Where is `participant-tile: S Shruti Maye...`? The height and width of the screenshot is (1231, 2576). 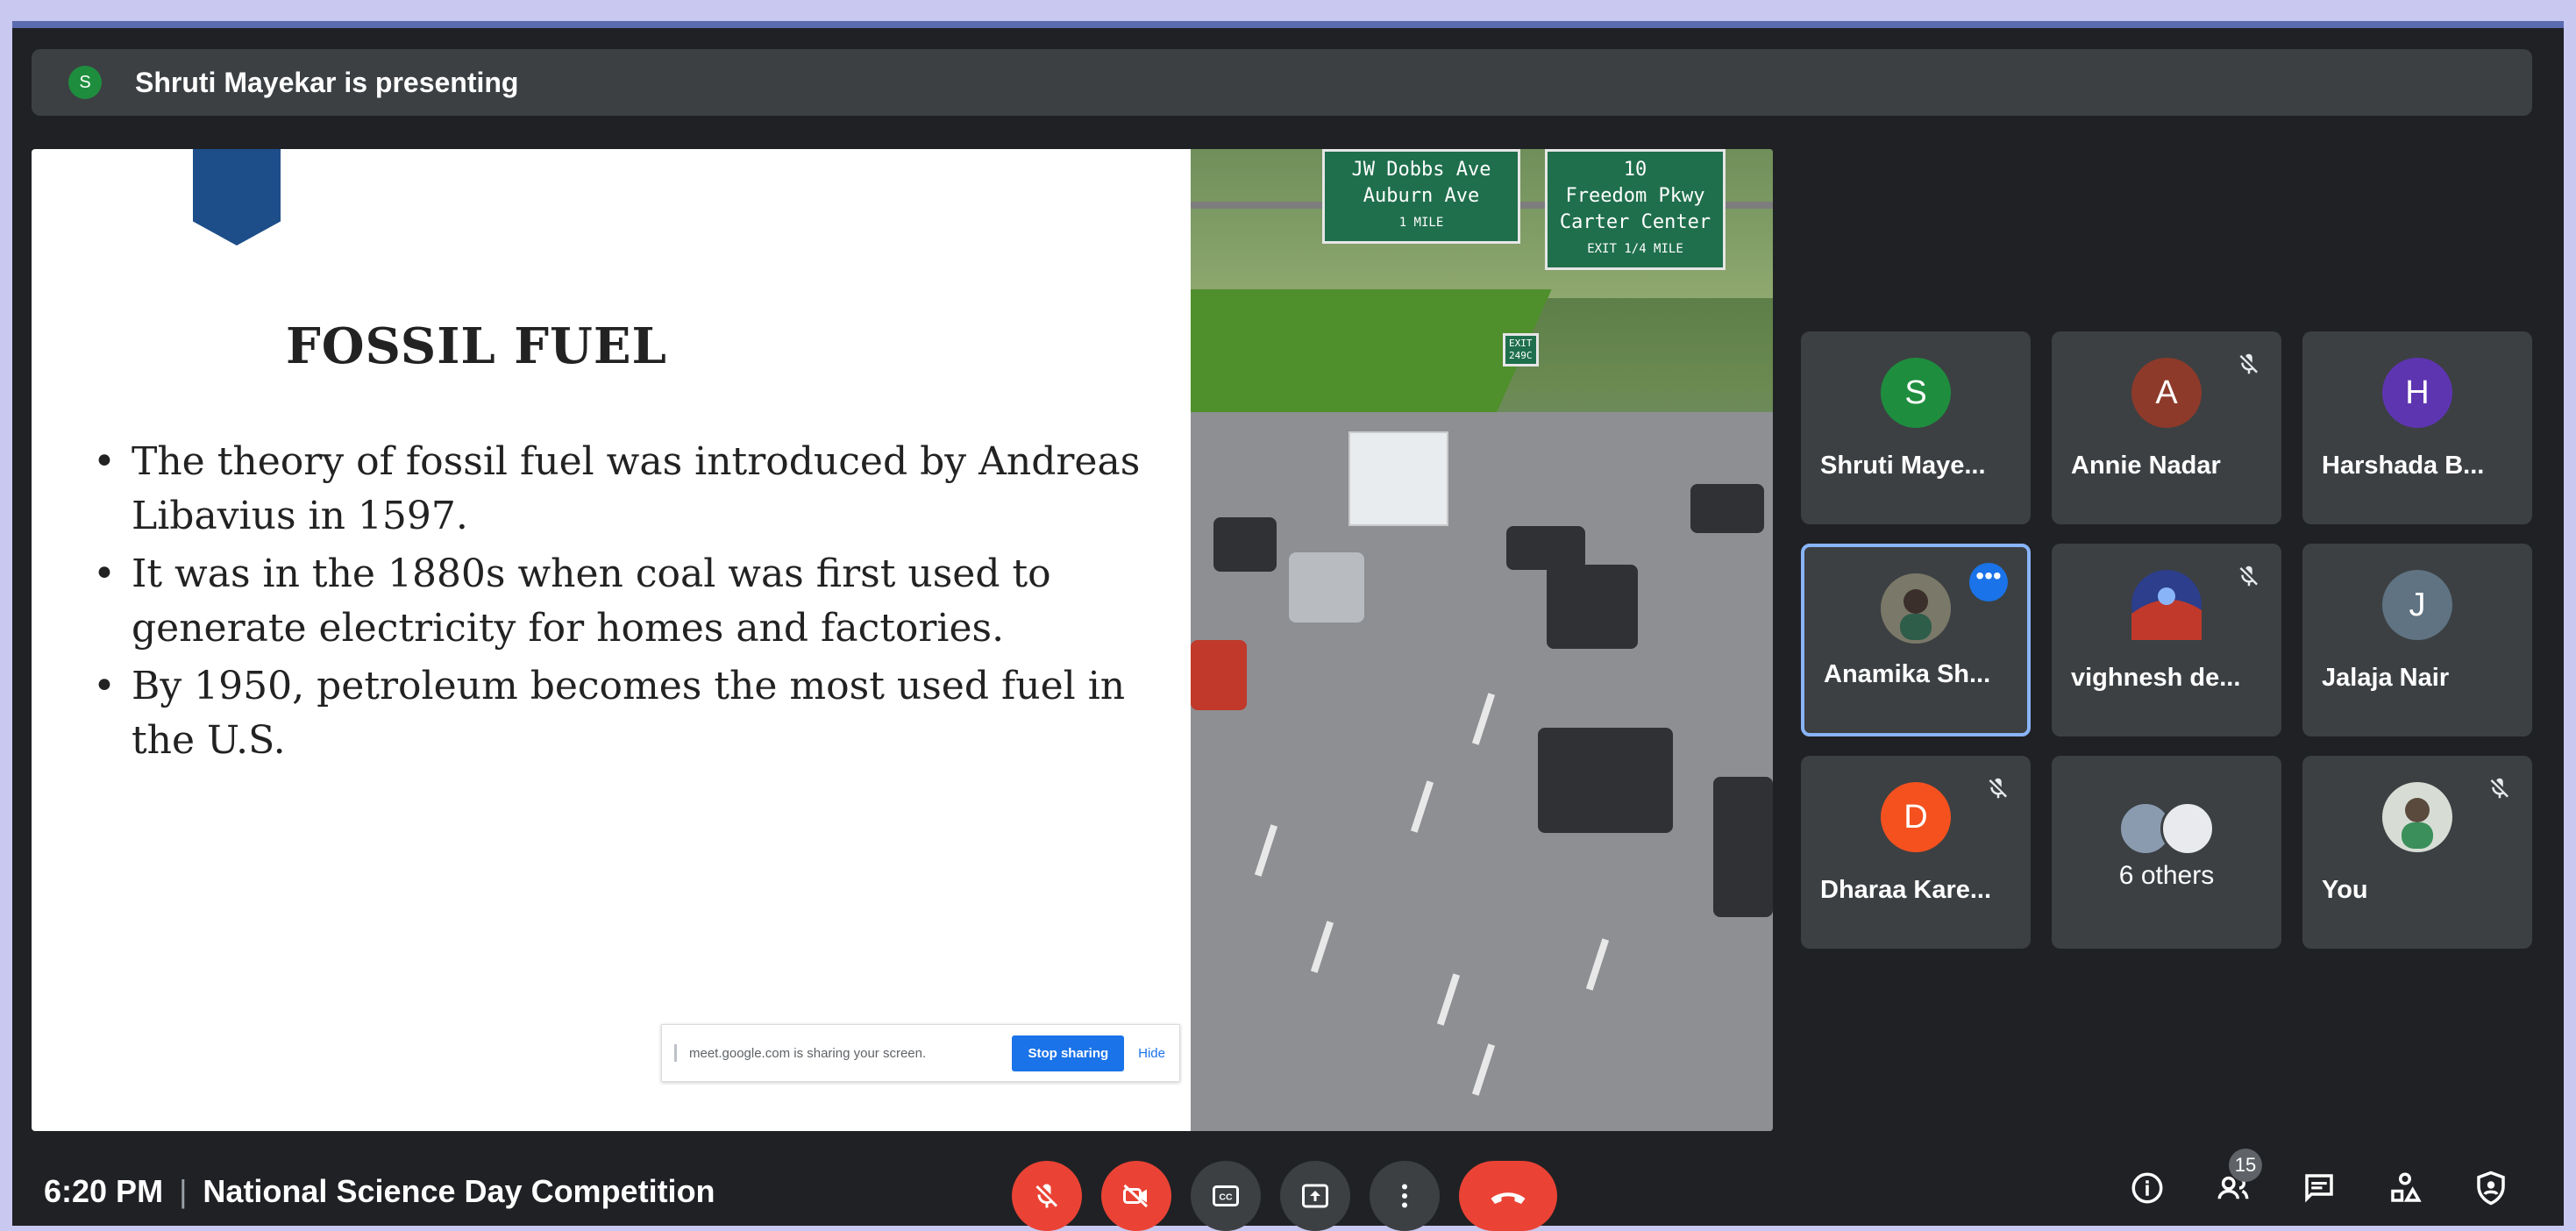 participant-tile: S Shruti Maye... is located at coordinates (1916, 427).